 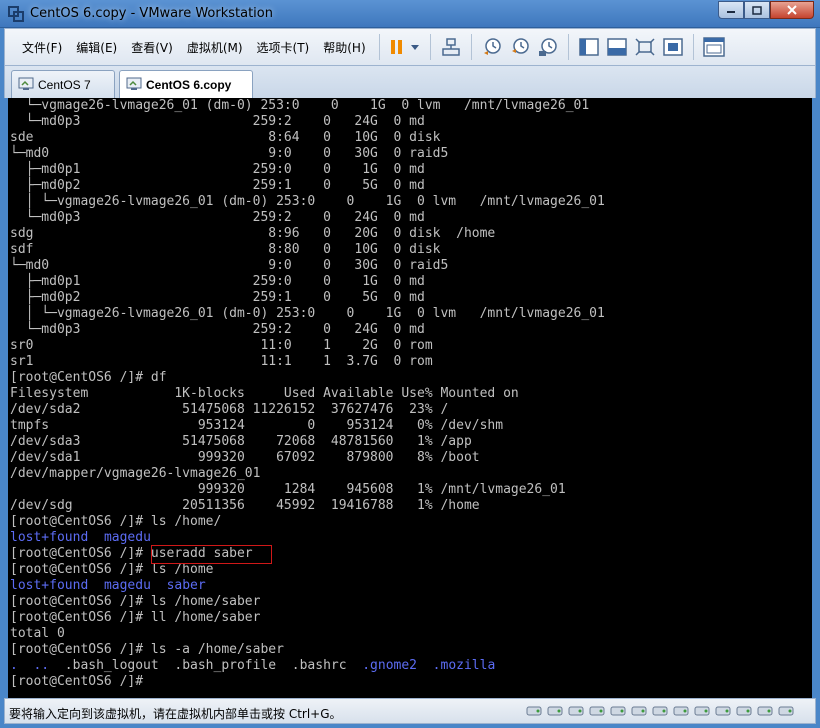 I want to click on status-bar: 要将输入定向到该虚拟机，请在虚拟机内部单击或按 Ctrl+G。, so click(x=410, y=711).